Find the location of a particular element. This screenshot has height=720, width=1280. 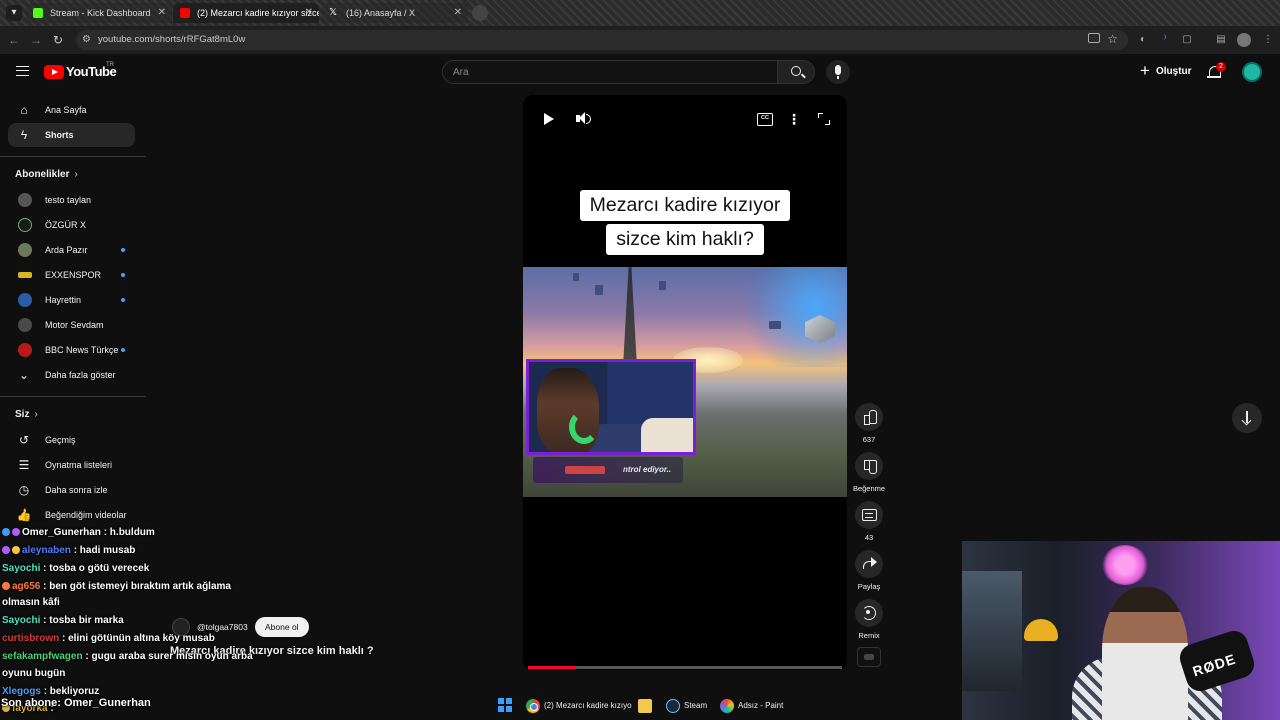

next-short-button is located at coordinates (1247, 418).